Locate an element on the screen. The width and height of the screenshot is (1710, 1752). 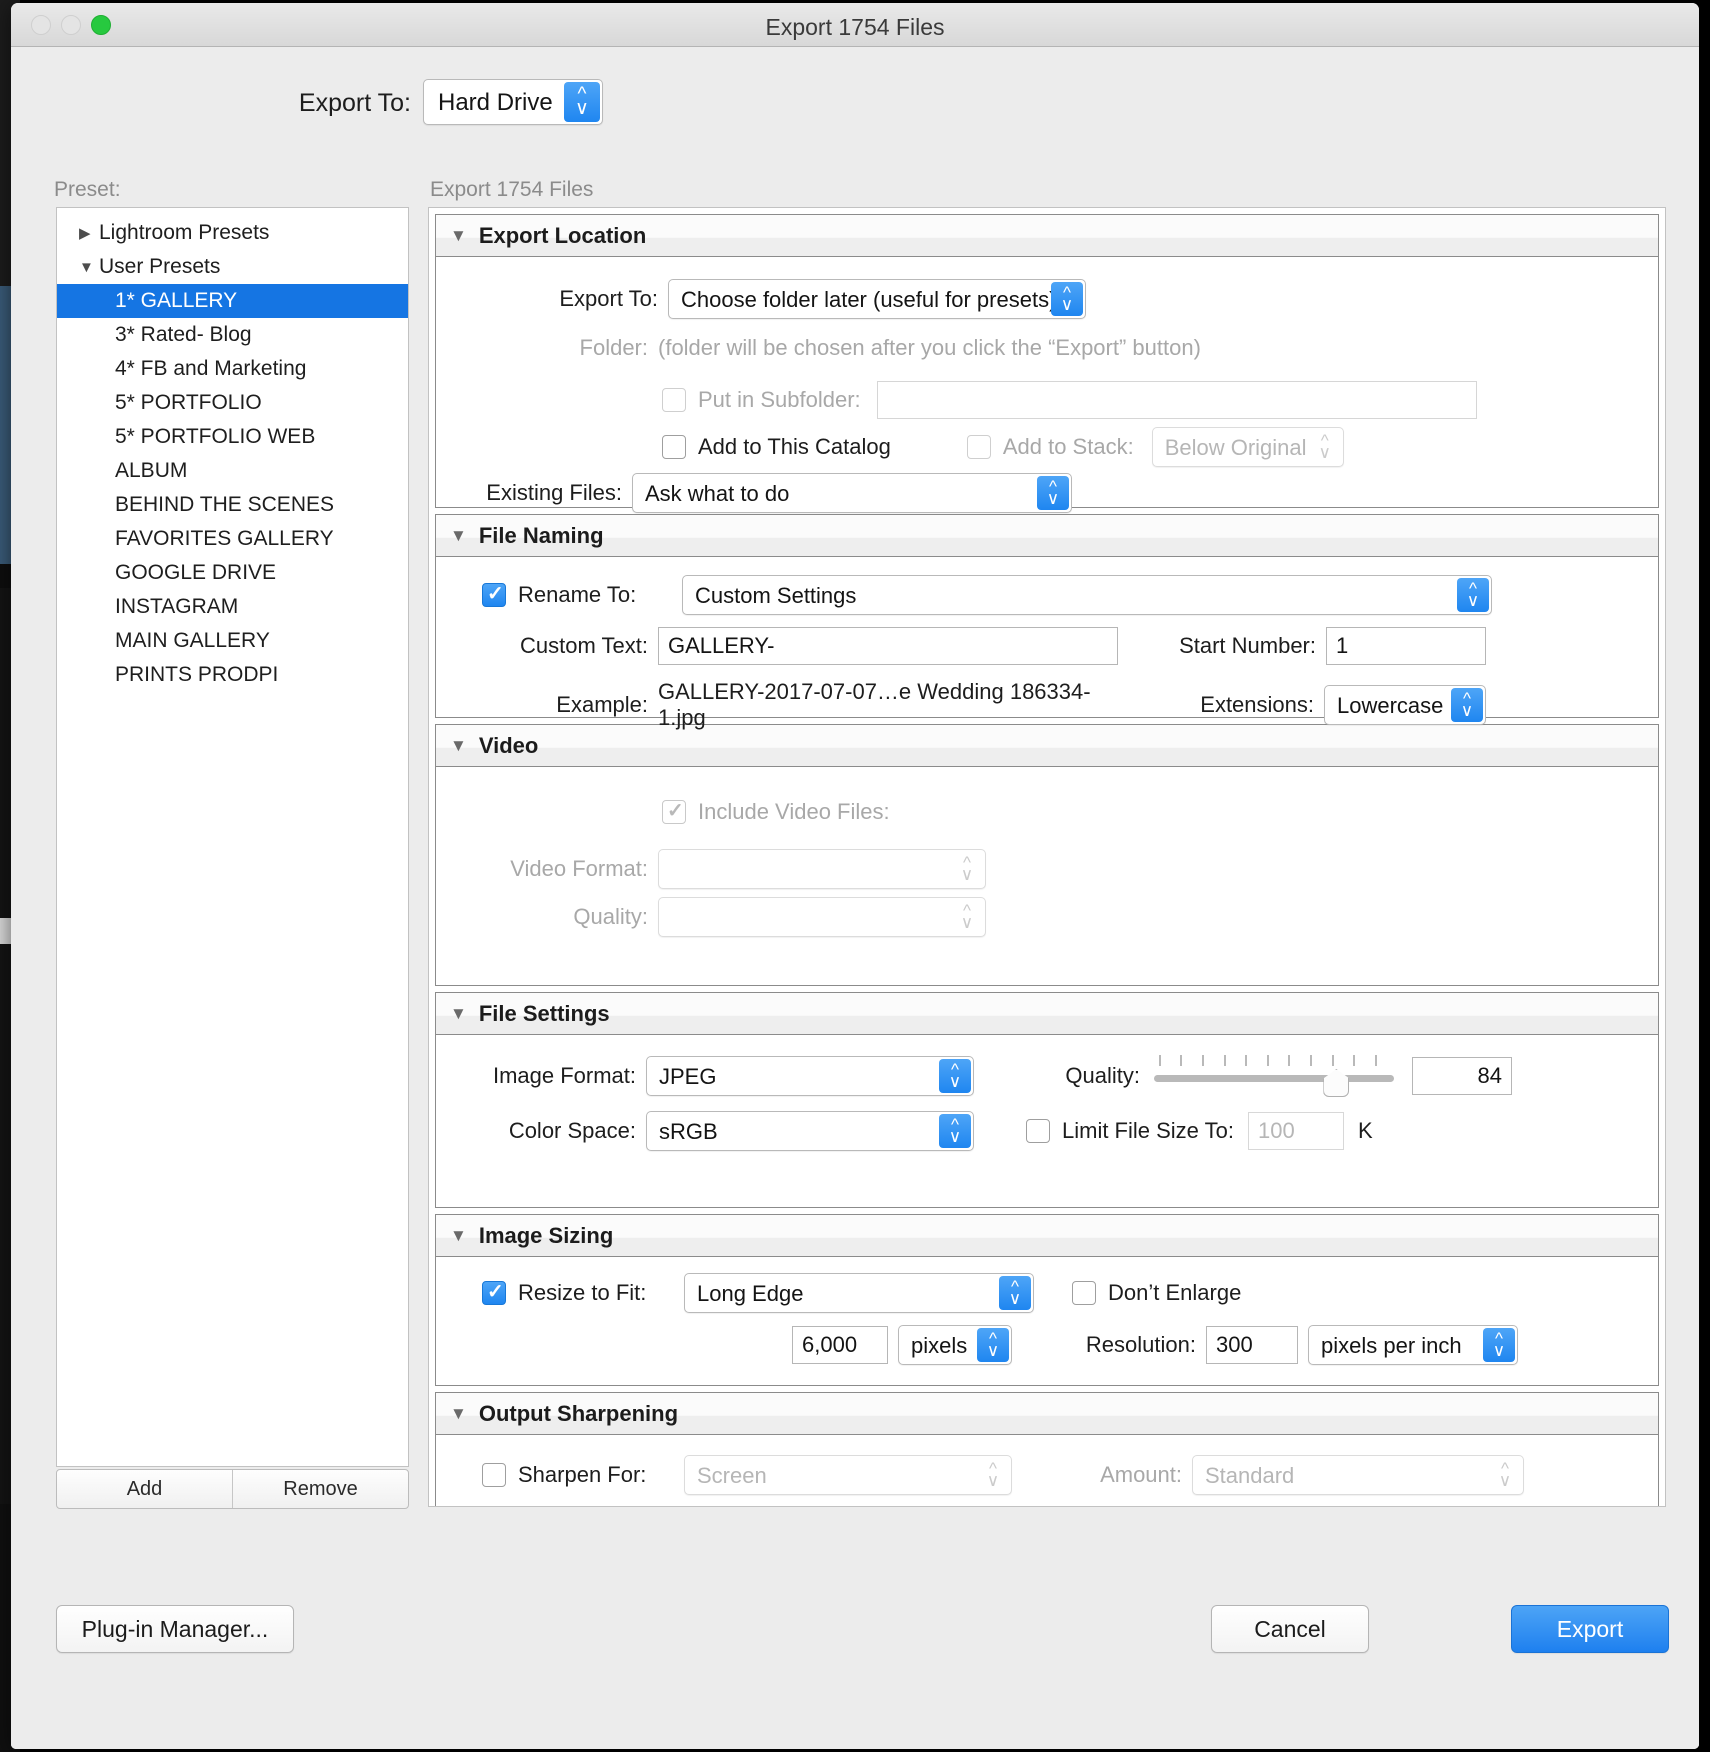
preset-item-label: 4* FB and Marketing is located at coordinates (211, 368).